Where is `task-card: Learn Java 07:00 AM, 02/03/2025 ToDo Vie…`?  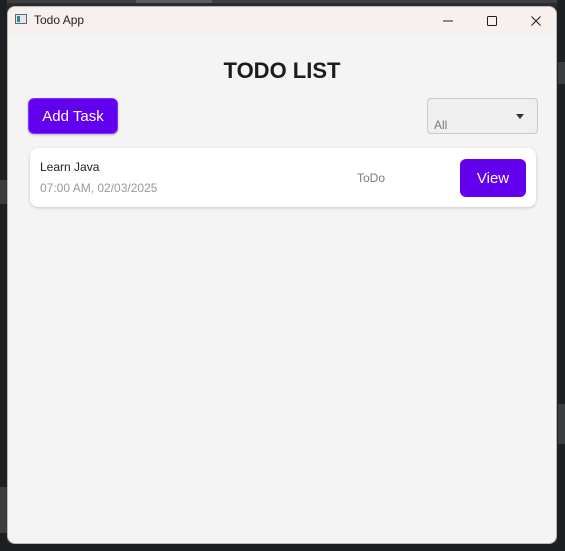 task-card: Learn Java 07:00 AM, 02/03/2025 ToDo Vie… is located at coordinates (283, 177).